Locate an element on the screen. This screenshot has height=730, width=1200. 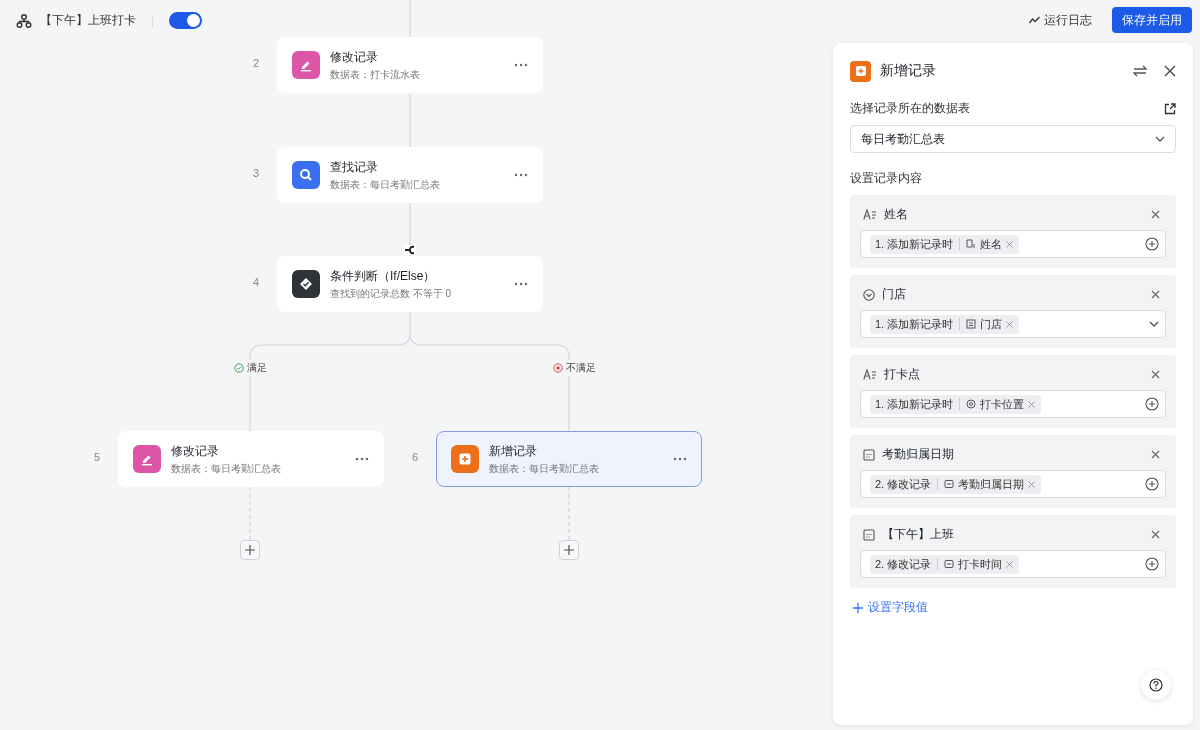
workflow-node: 查找记录 数据表：每日考勤汇总表 is located at coordinates (410, 175).